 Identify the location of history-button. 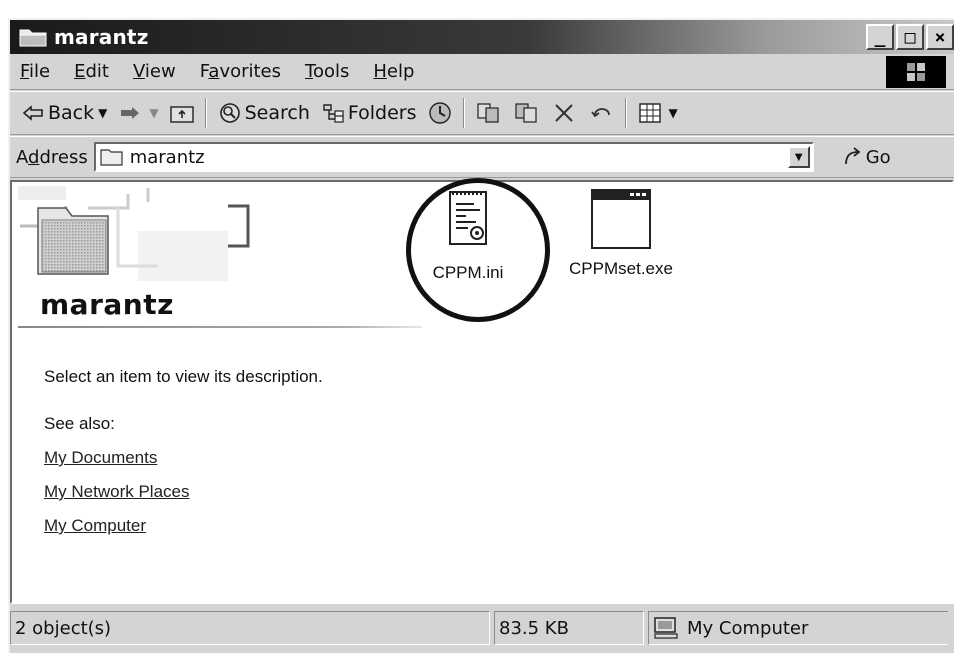
(441, 113).